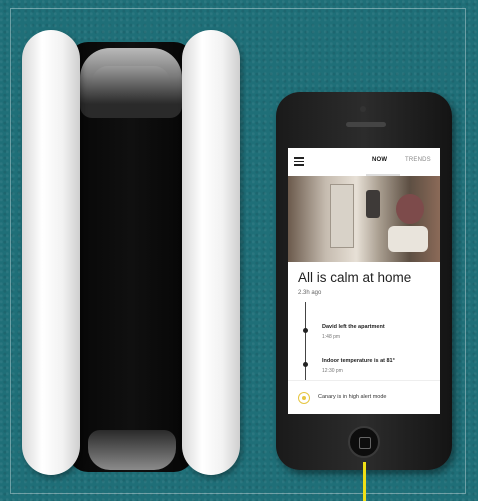  I want to click on mode-text: Canary is in high alert mode, so click(352, 397).